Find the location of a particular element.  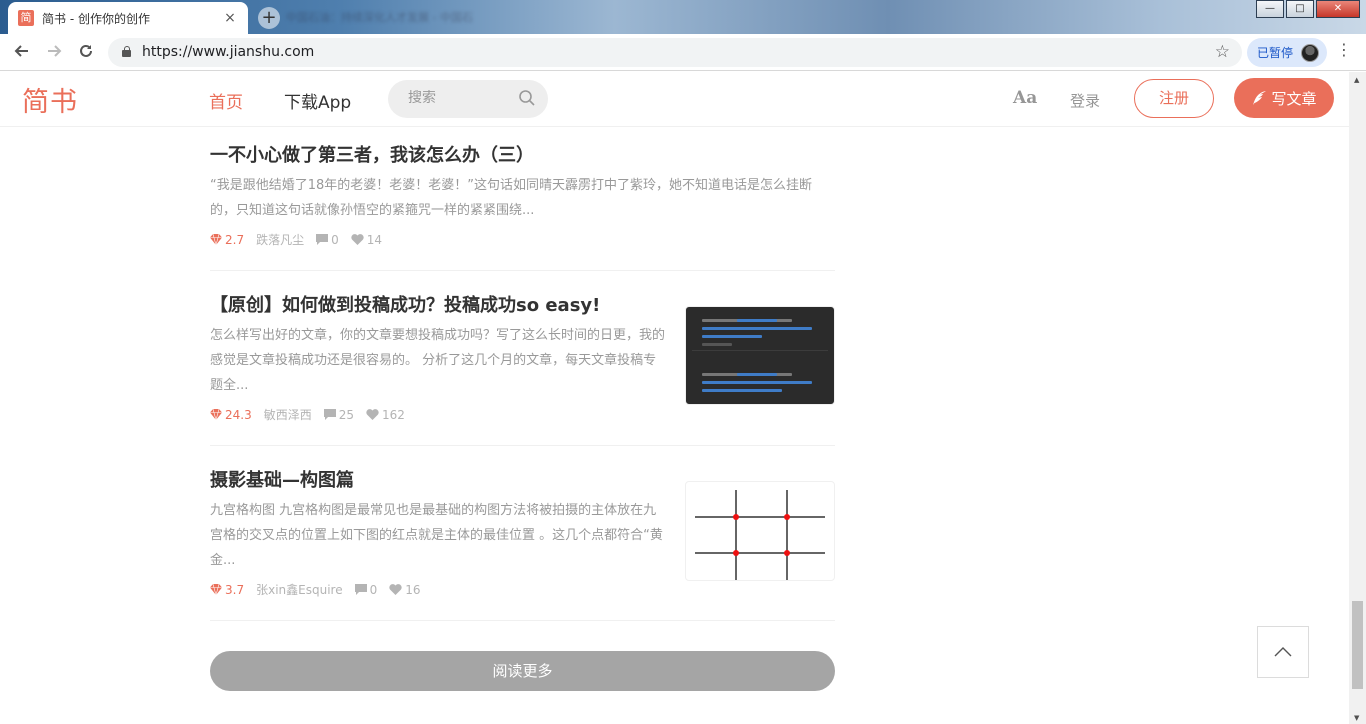

like-stat: 14 is located at coordinates (366, 240).